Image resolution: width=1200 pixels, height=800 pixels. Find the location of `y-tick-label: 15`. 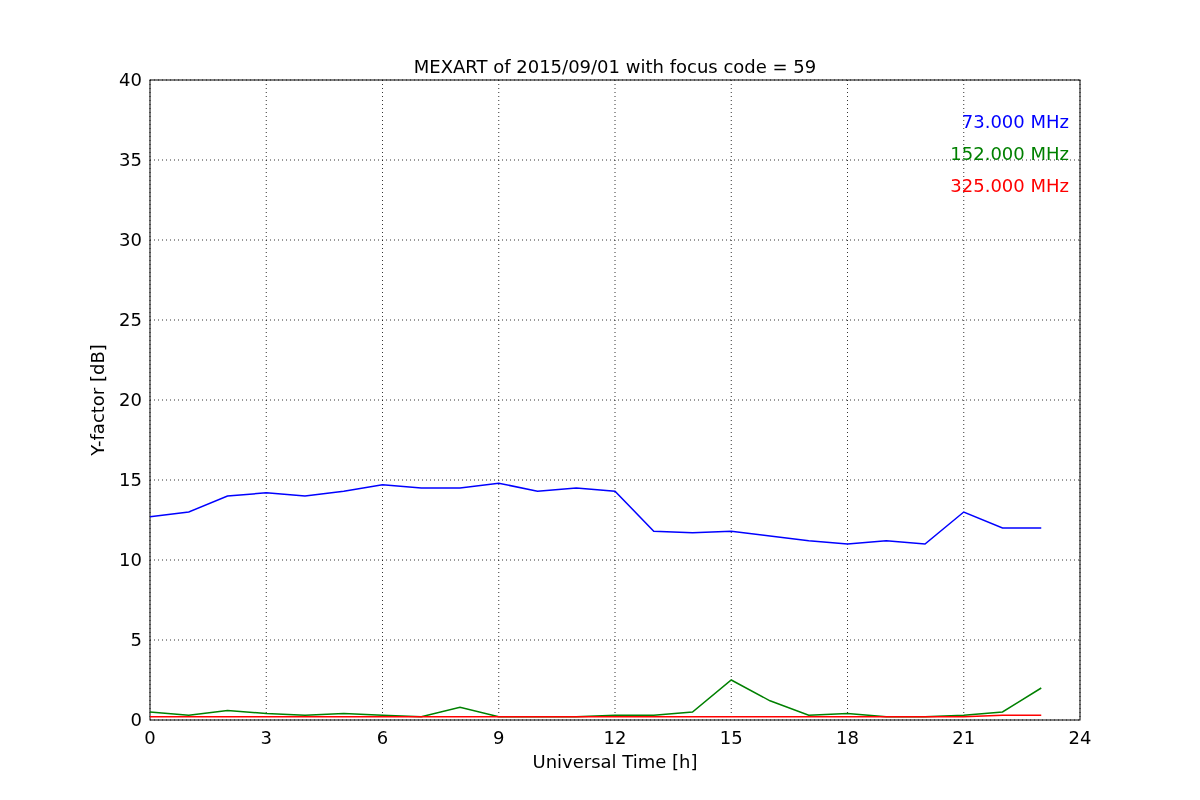

y-tick-label: 15 is located at coordinates (130, 479).